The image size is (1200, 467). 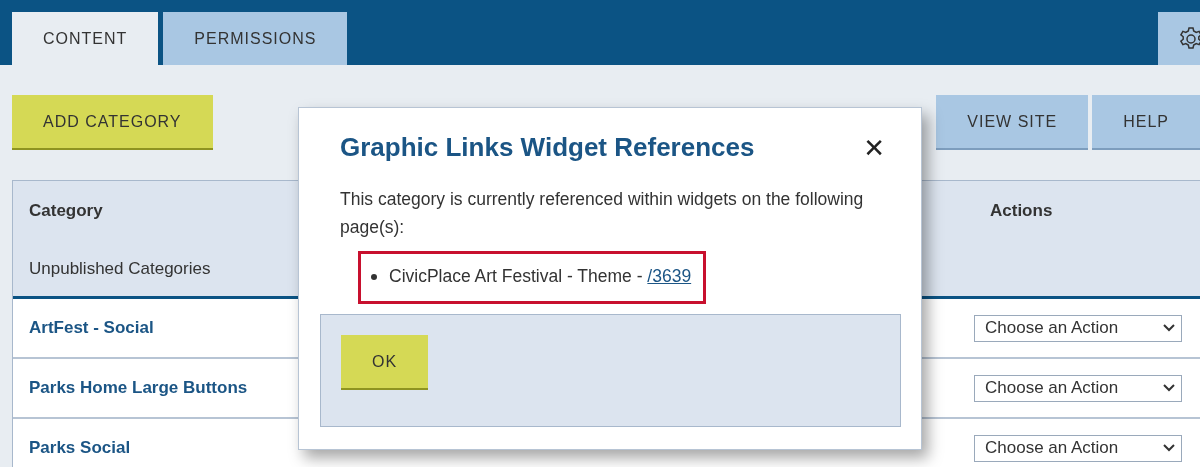 What do you see at coordinates (602, 213) in the screenshot?
I see `dialog-message: This category is currently referenced within widgets on the following page(s):` at bounding box center [602, 213].